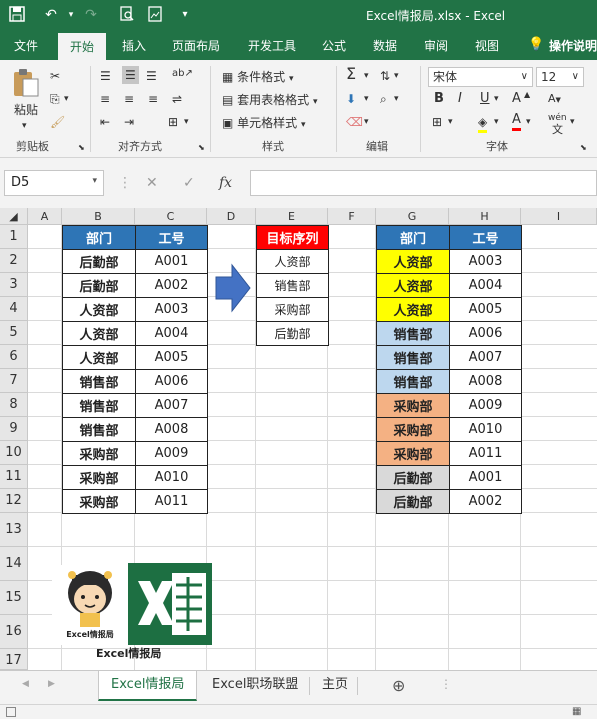 This screenshot has width=597, height=719. I want to click on align-middle-icon: ☰, so click(130, 75).